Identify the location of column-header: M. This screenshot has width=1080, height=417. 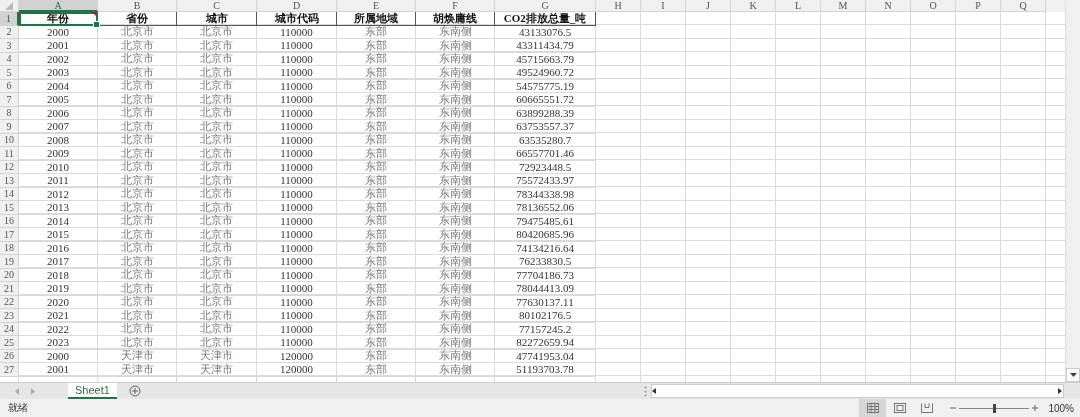
(843, 6).